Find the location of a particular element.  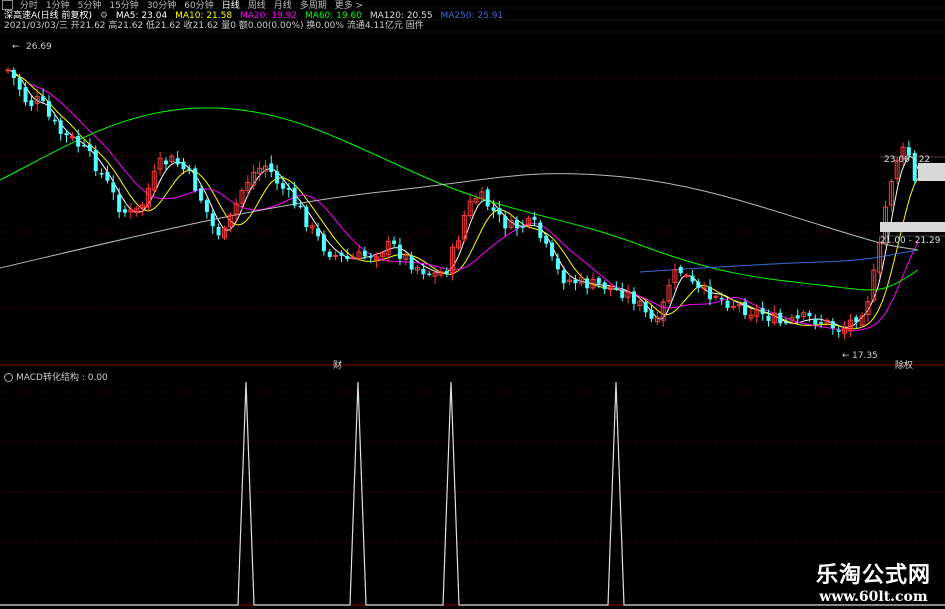

ma5-value: MA5: 23.04 is located at coordinates (141, 16).